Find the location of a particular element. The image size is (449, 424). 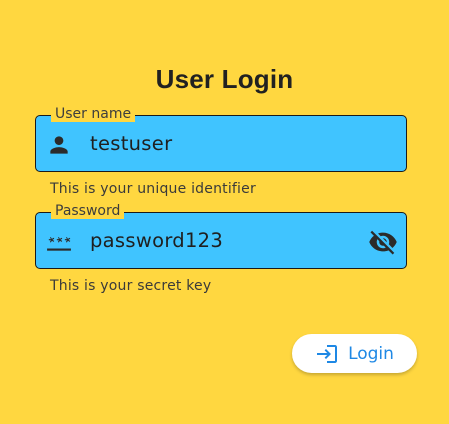

username-input: testuser is located at coordinates (131, 144).